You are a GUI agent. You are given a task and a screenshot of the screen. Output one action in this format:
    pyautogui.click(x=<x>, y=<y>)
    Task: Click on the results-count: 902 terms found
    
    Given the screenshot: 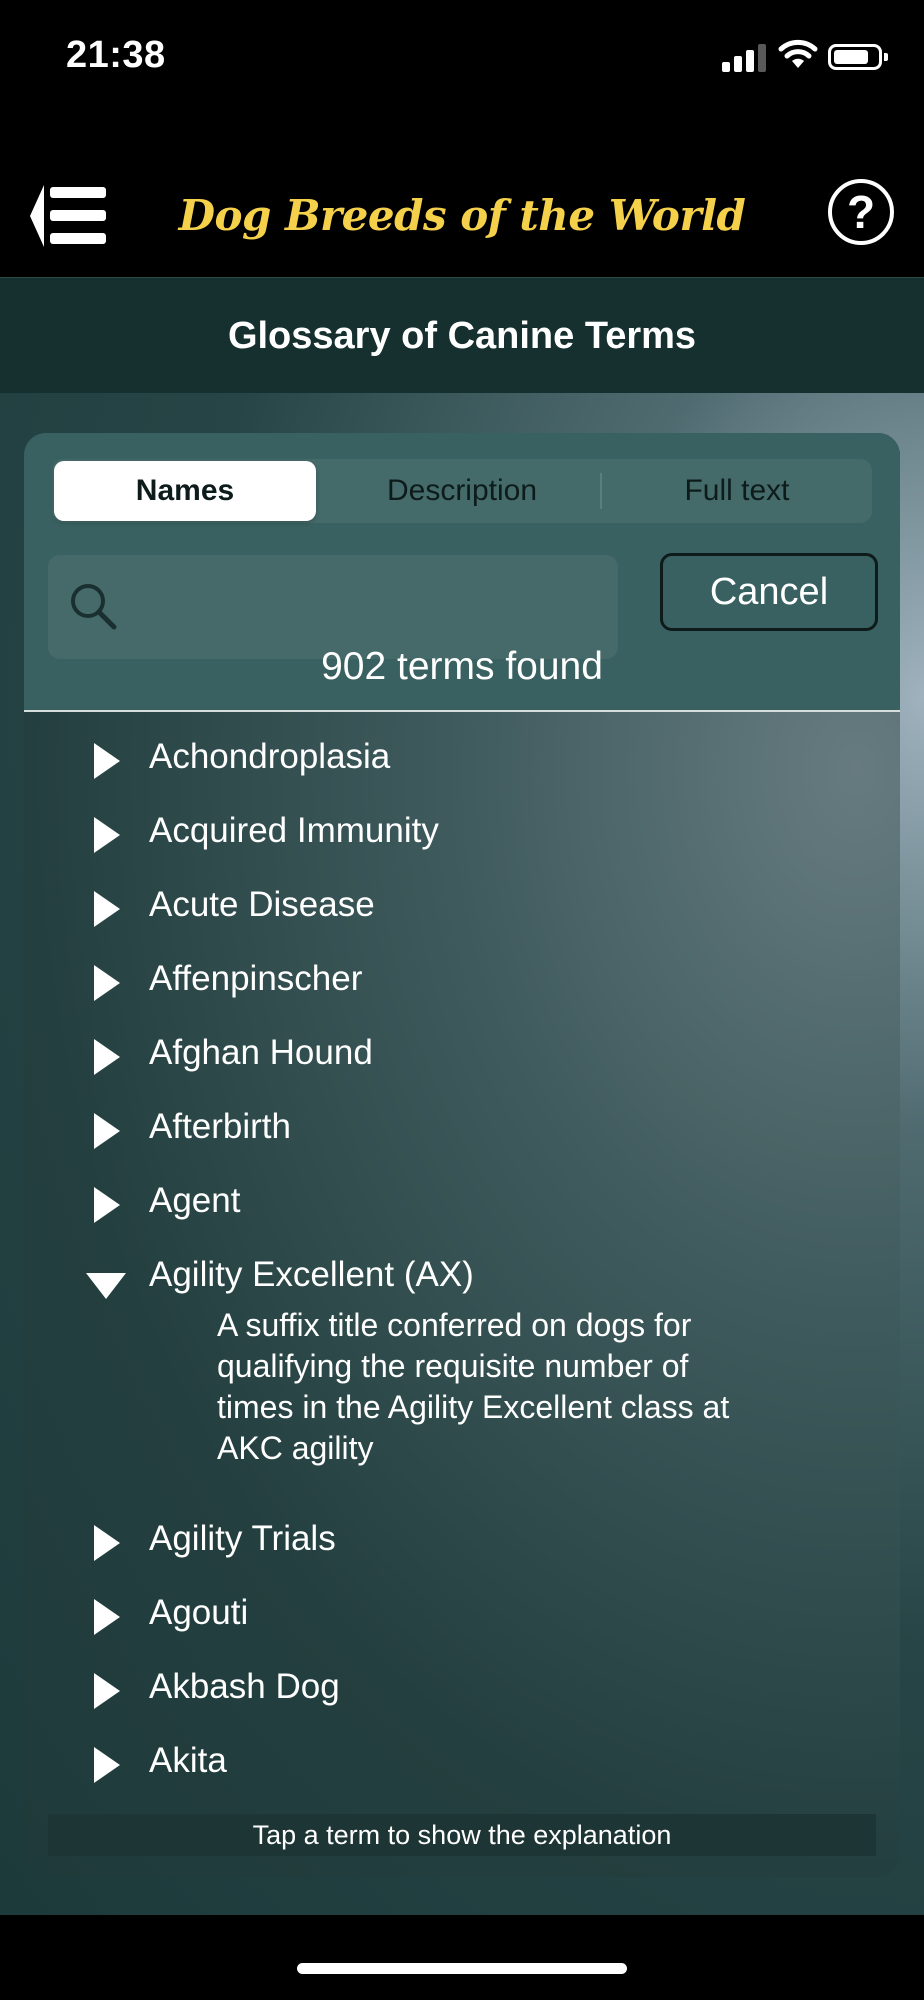 What is the action you would take?
    pyautogui.click(x=462, y=666)
    